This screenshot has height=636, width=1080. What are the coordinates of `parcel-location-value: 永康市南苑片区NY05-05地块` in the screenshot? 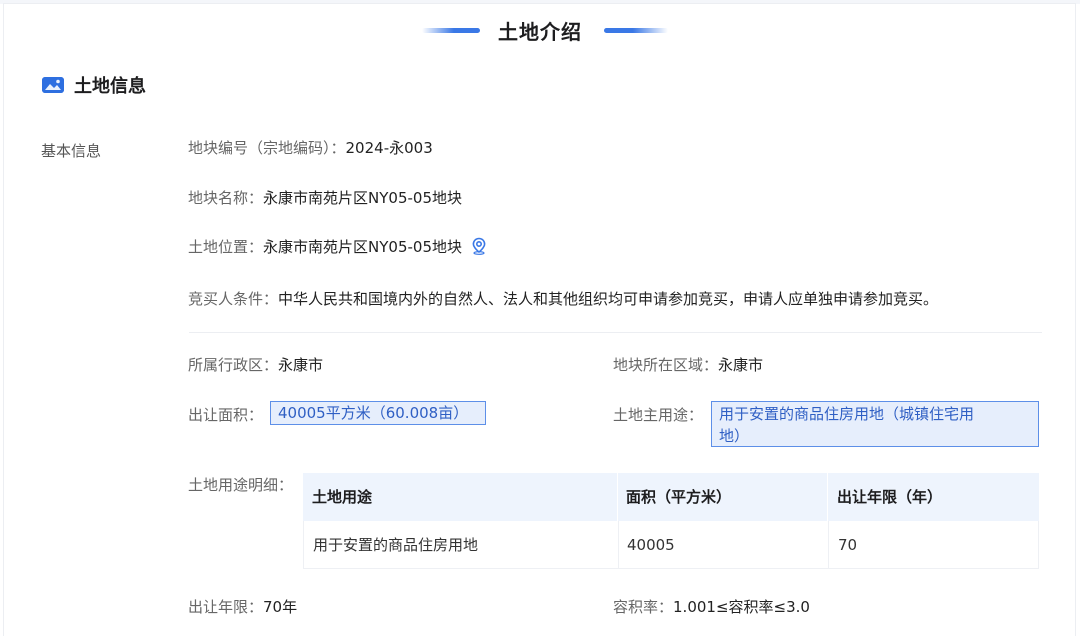 It's located at (362, 247).